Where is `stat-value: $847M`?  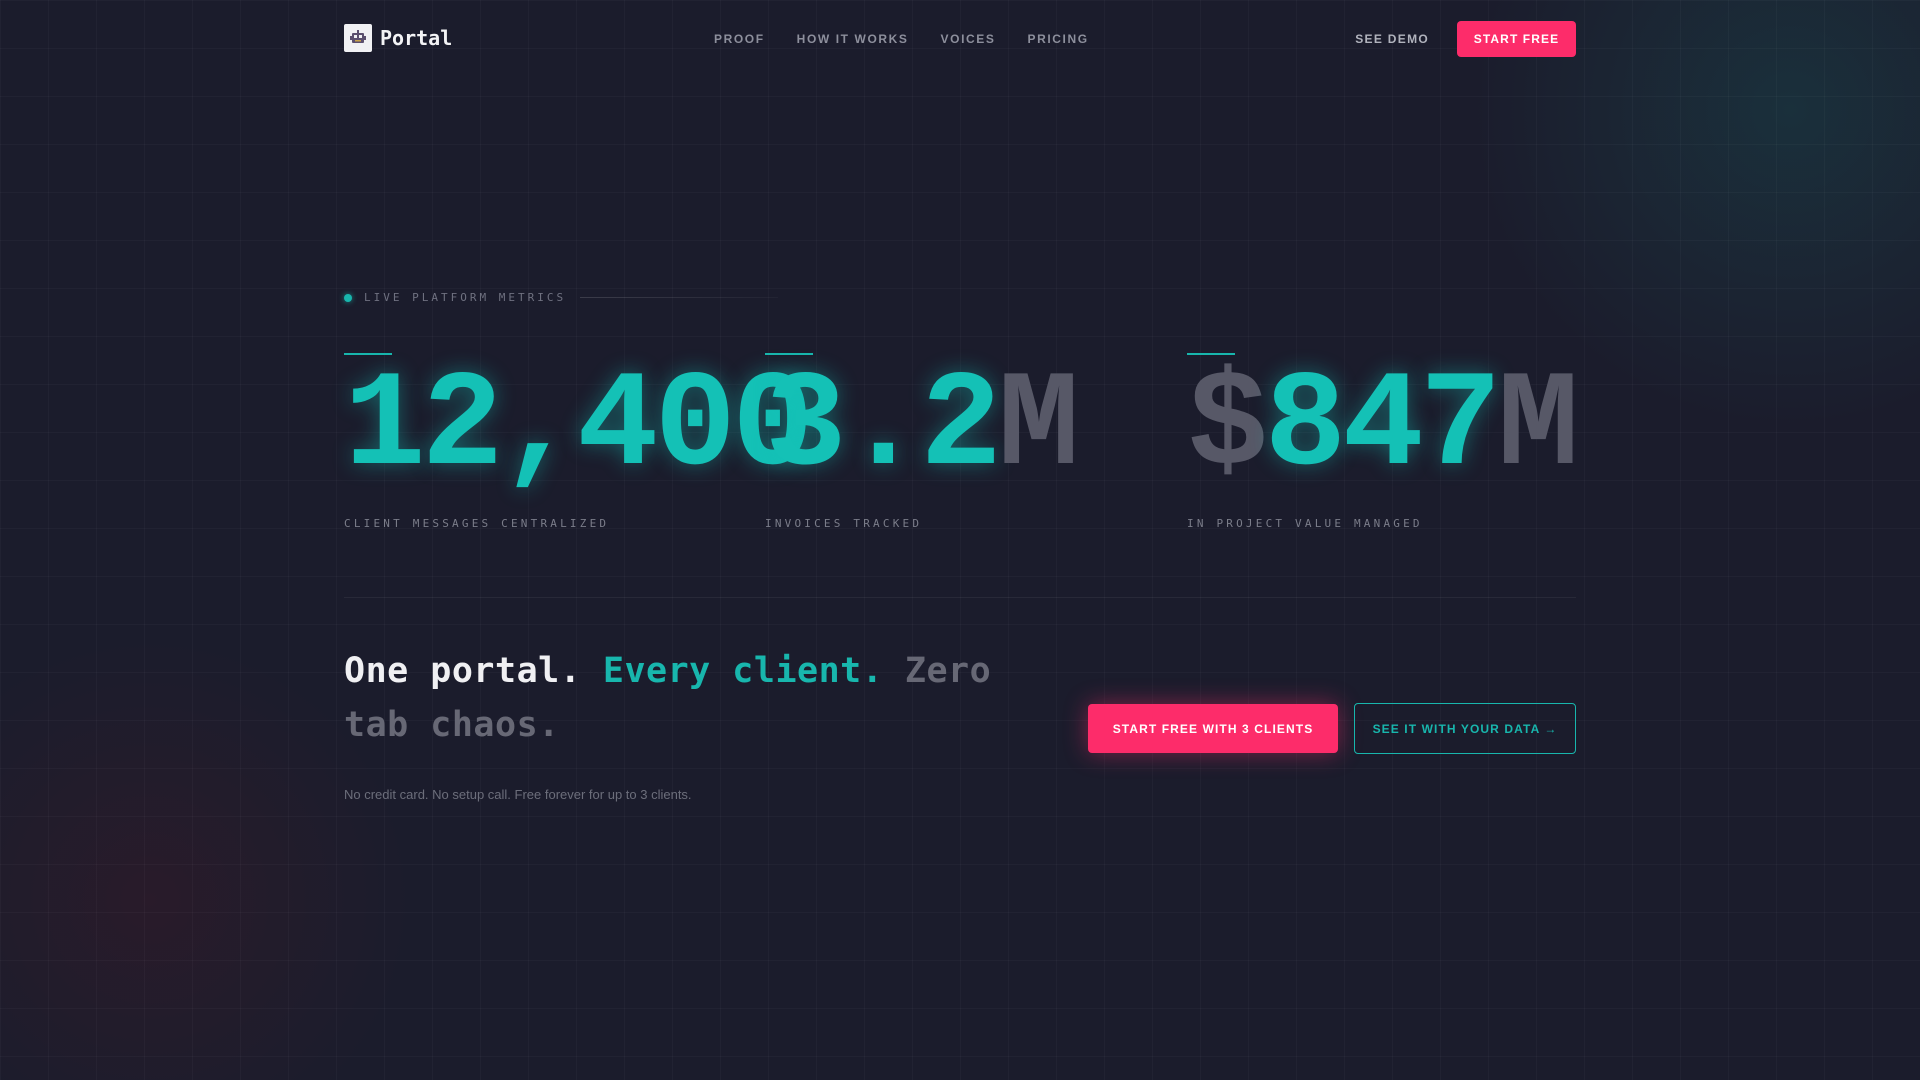
stat-value: $847M is located at coordinates (1383, 427).